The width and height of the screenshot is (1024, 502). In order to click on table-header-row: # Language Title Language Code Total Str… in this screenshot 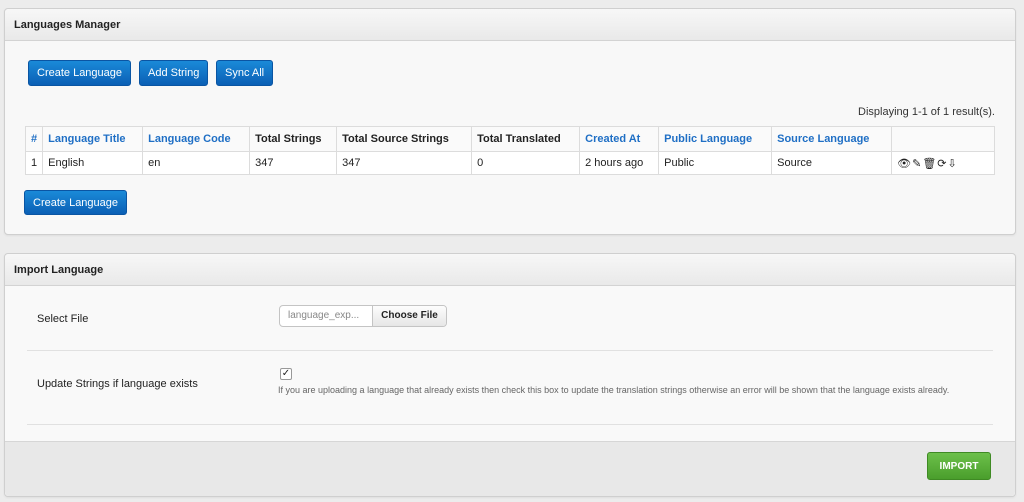, I will do `click(509, 139)`.